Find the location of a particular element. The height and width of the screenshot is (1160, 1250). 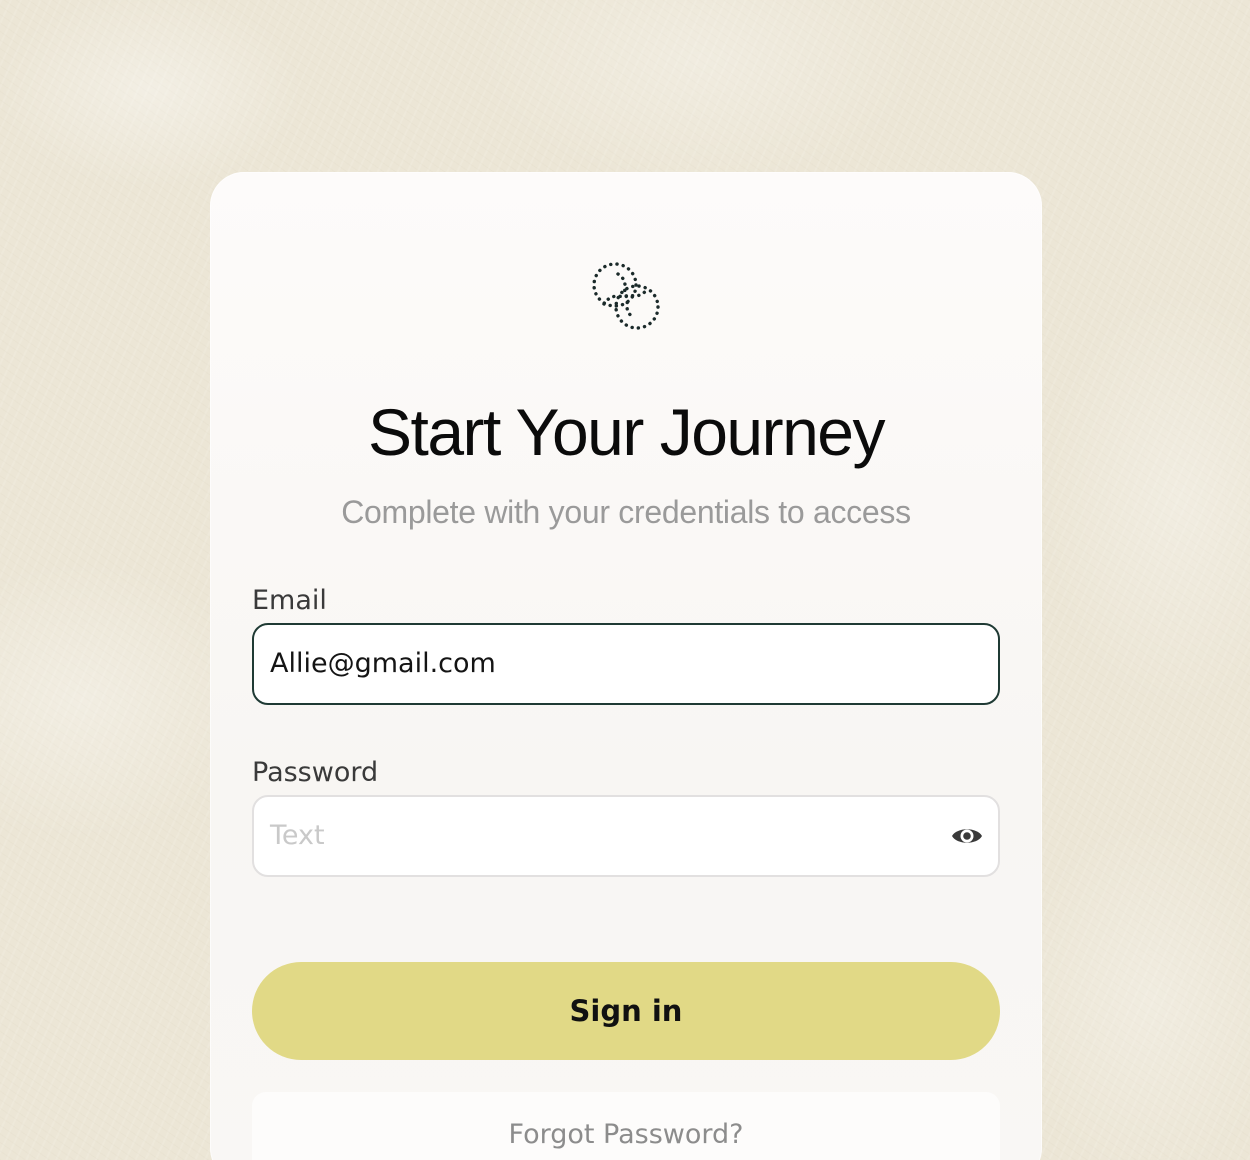

email-field: Allie@gmail.com is located at coordinates (626, 664).